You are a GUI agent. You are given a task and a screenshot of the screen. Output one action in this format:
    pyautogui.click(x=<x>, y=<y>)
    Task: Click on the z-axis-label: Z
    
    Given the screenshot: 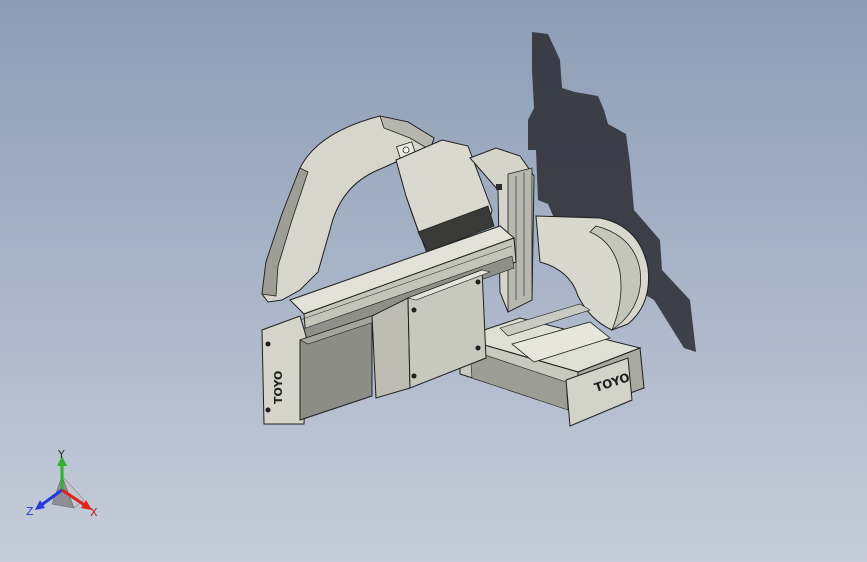 What is the action you would take?
    pyautogui.click(x=30, y=511)
    